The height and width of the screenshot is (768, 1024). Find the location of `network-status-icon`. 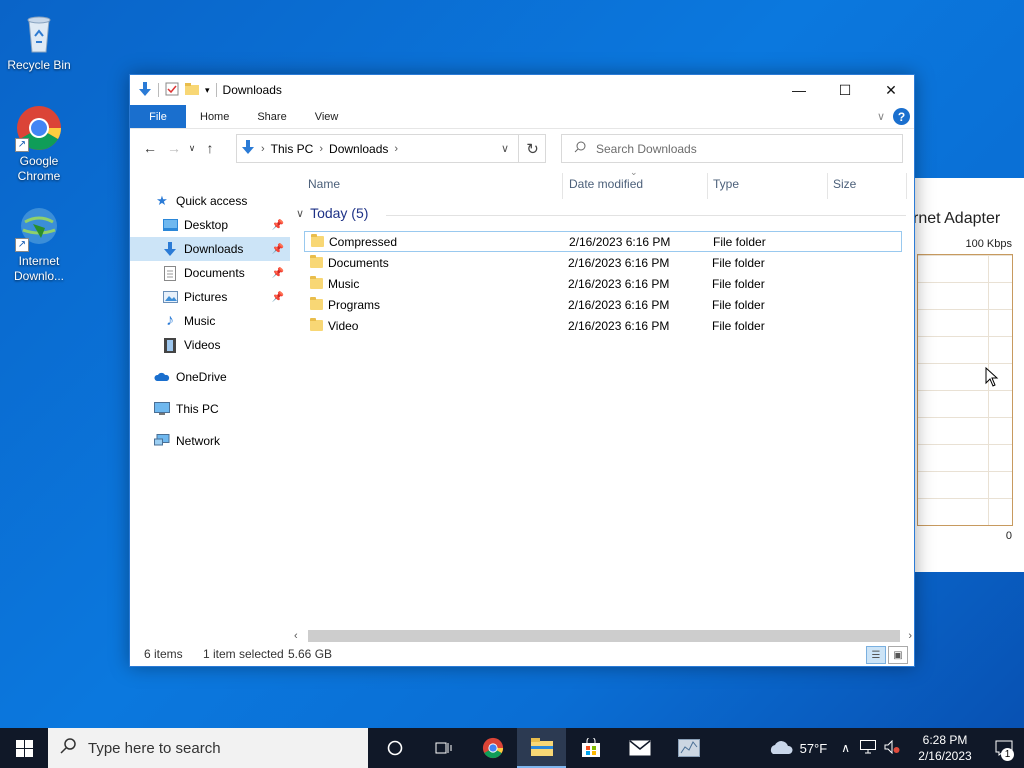

network-status-icon is located at coordinates (868, 748).